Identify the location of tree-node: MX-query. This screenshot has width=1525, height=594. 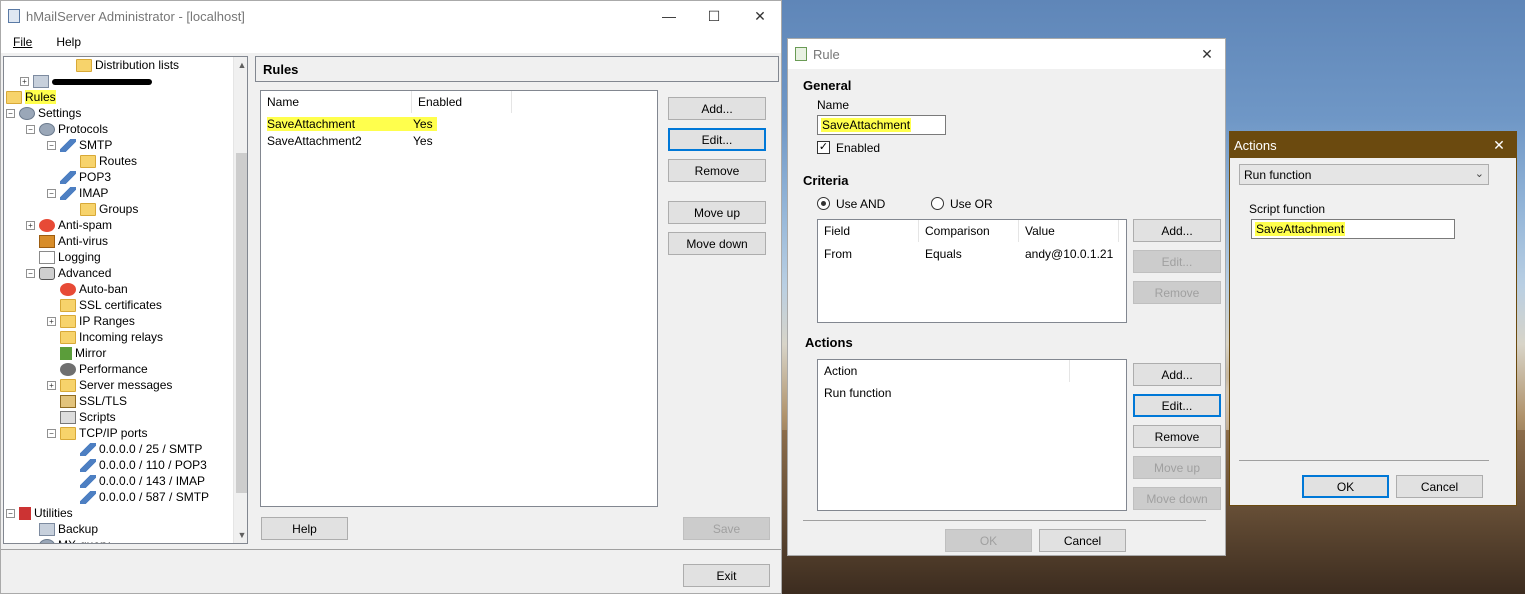
(68, 540).